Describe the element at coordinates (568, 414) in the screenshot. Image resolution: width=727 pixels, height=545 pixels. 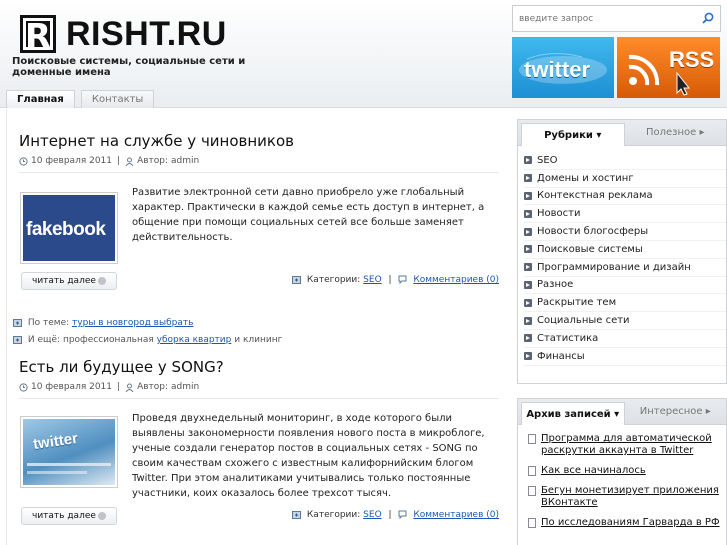
I see `tab-label: Архив записей` at that location.